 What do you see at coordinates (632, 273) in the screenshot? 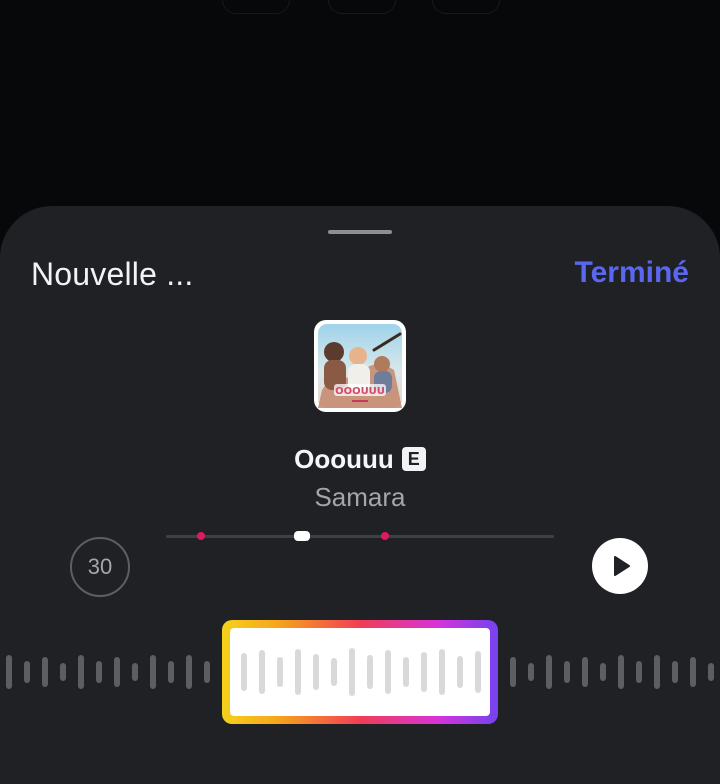
I see `done-button: Terminé` at bounding box center [632, 273].